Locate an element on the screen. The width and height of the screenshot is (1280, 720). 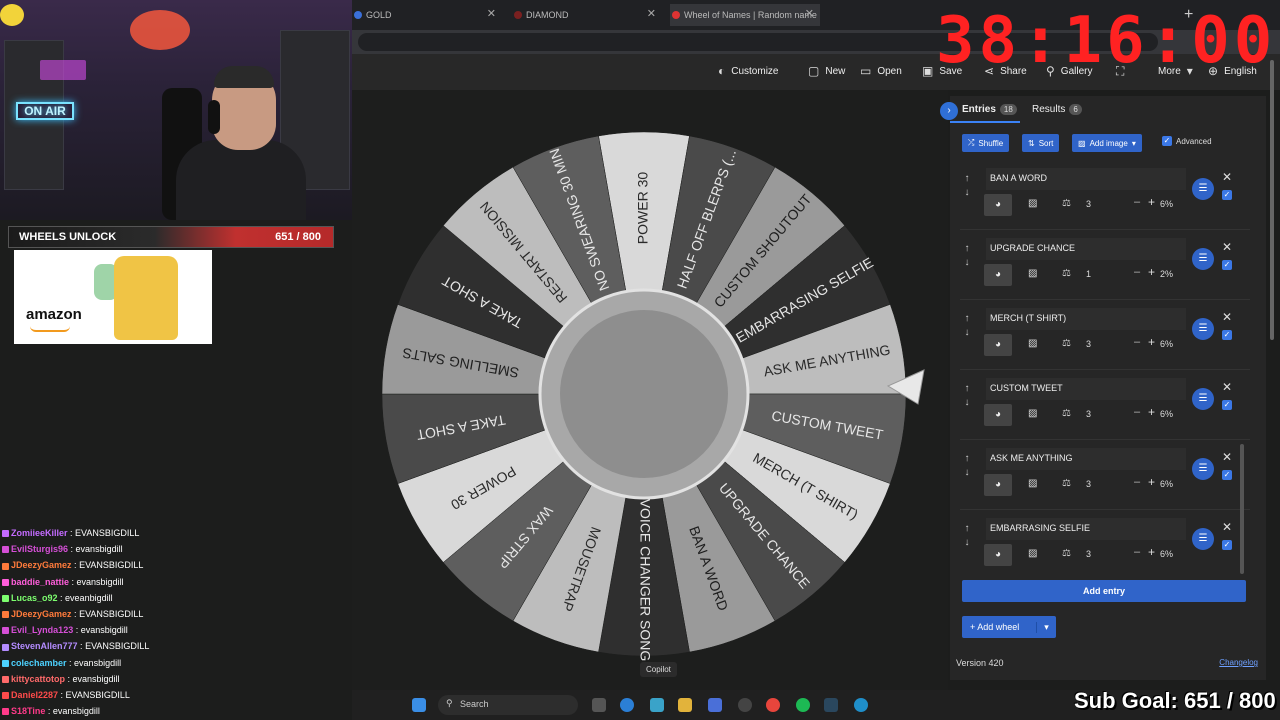
advanced-toggle: ✓ Advanced is located at coordinates (1187, 141).